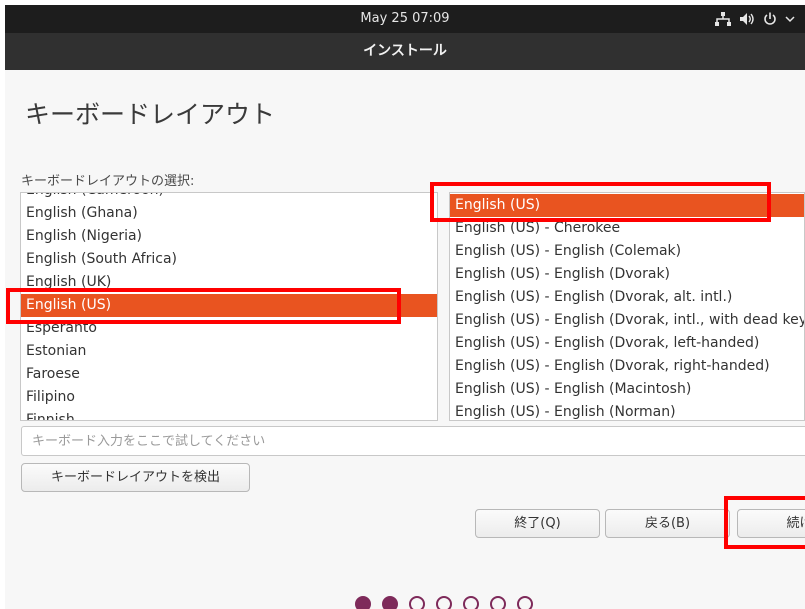  Describe the element at coordinates (229, 213) in the screenshot. I see `list-item: English (Ghana)` at that location.